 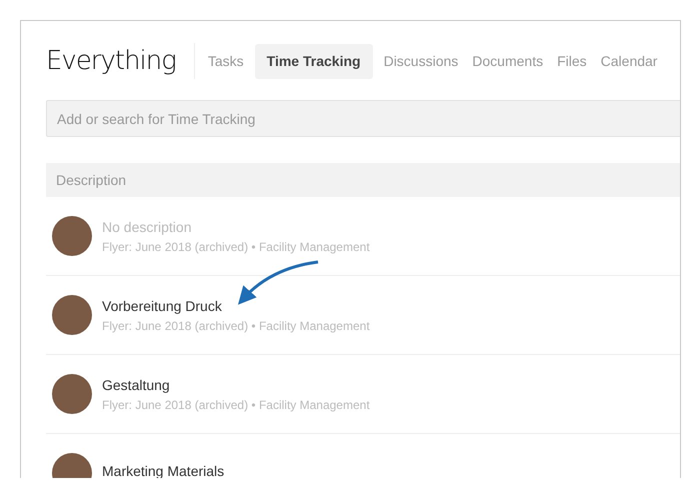 I want to click on page-title: Everything, so click(x=111, y=61).